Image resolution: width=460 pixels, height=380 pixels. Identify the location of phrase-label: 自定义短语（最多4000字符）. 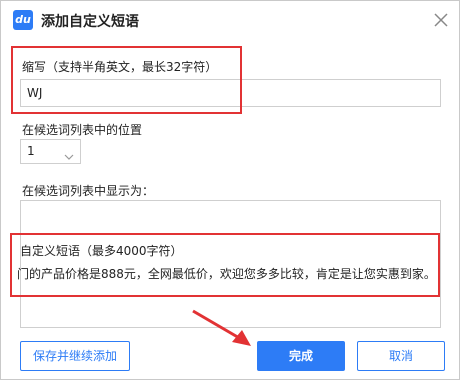
(101, 251).